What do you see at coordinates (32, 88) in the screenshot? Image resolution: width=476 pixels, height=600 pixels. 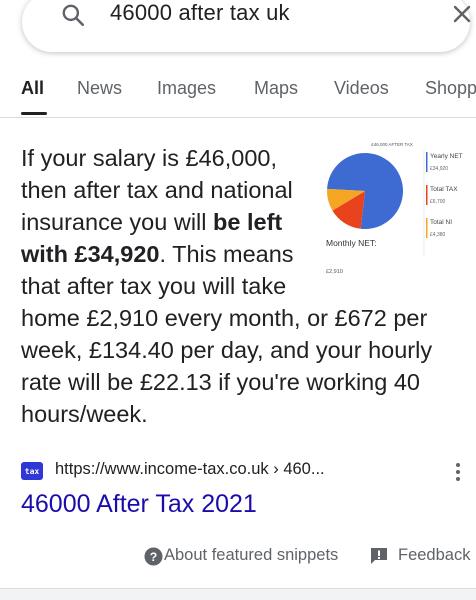 I see `tab-all: All` at bounding box center [32, 88].